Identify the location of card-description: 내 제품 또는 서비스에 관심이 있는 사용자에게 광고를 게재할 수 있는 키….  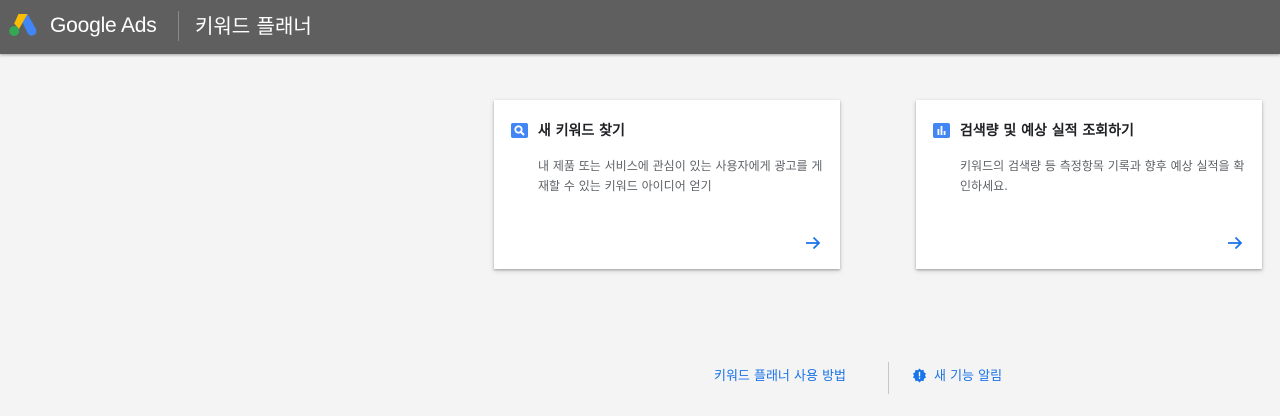
(680, 176).